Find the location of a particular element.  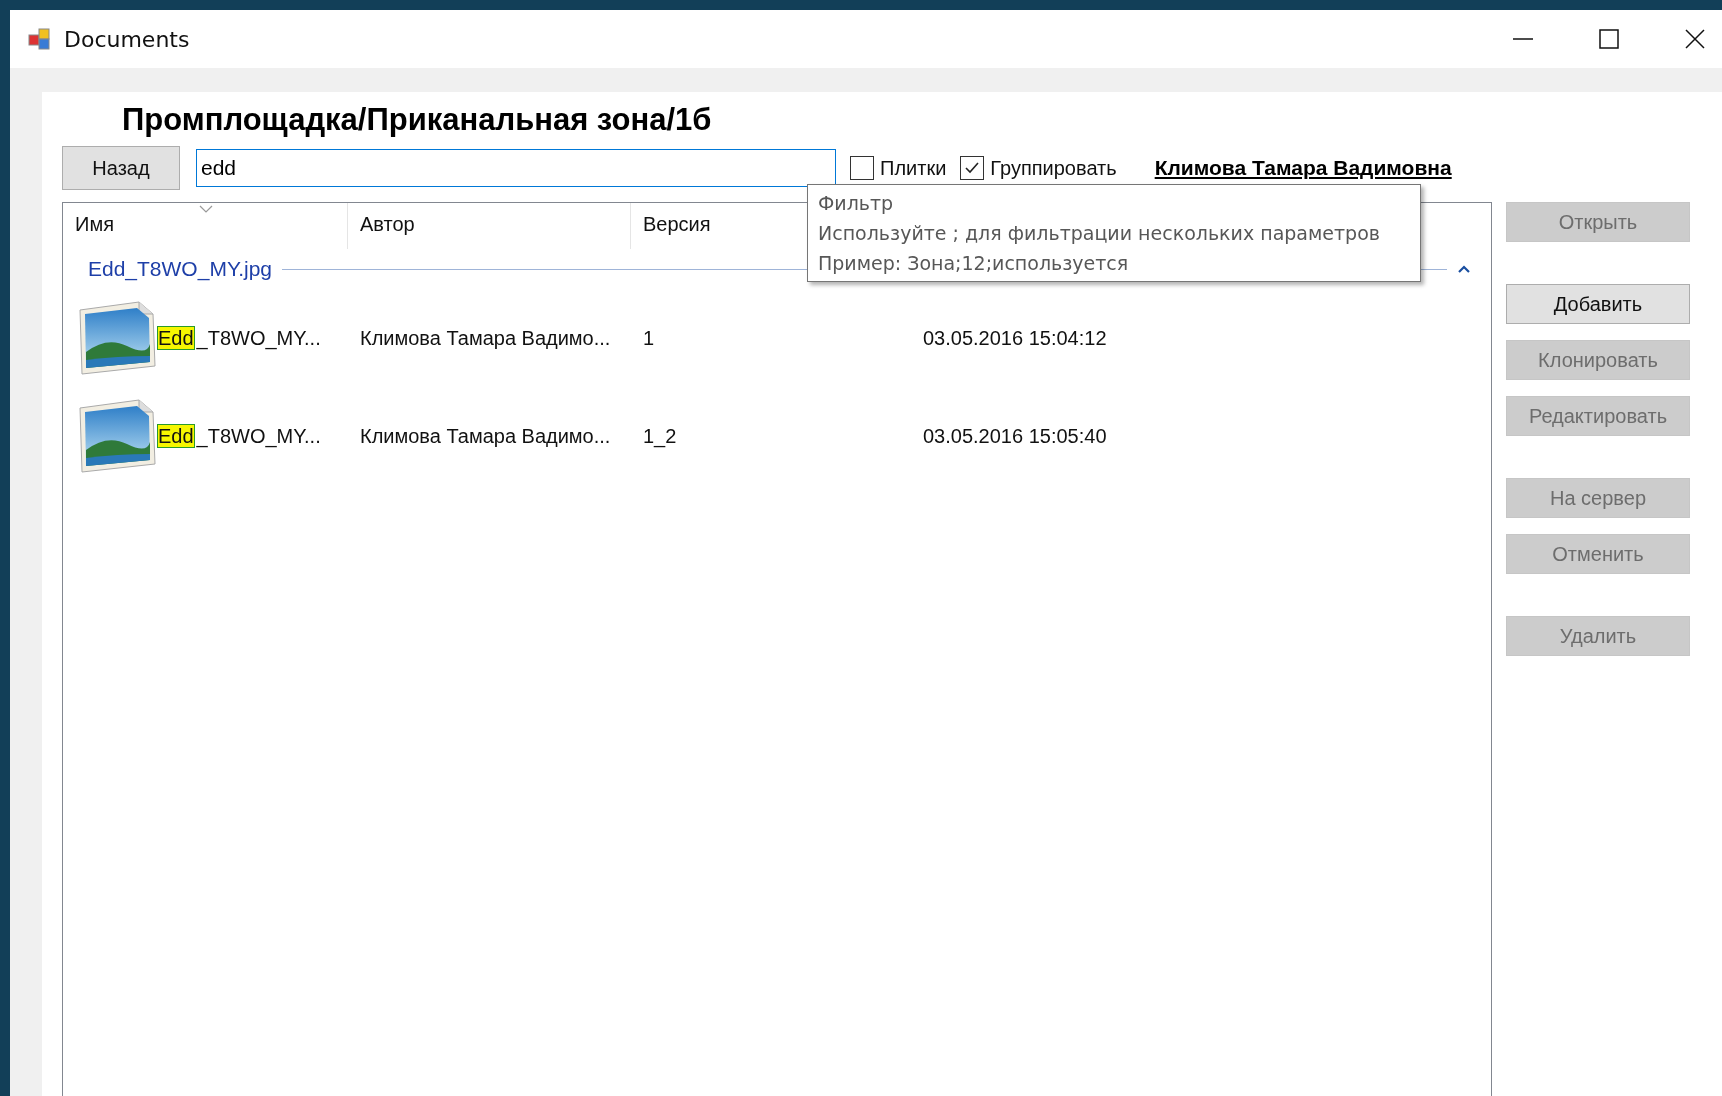

tooltip-text: Пример: Зона;12;используется is located at coordinates (974, 263).